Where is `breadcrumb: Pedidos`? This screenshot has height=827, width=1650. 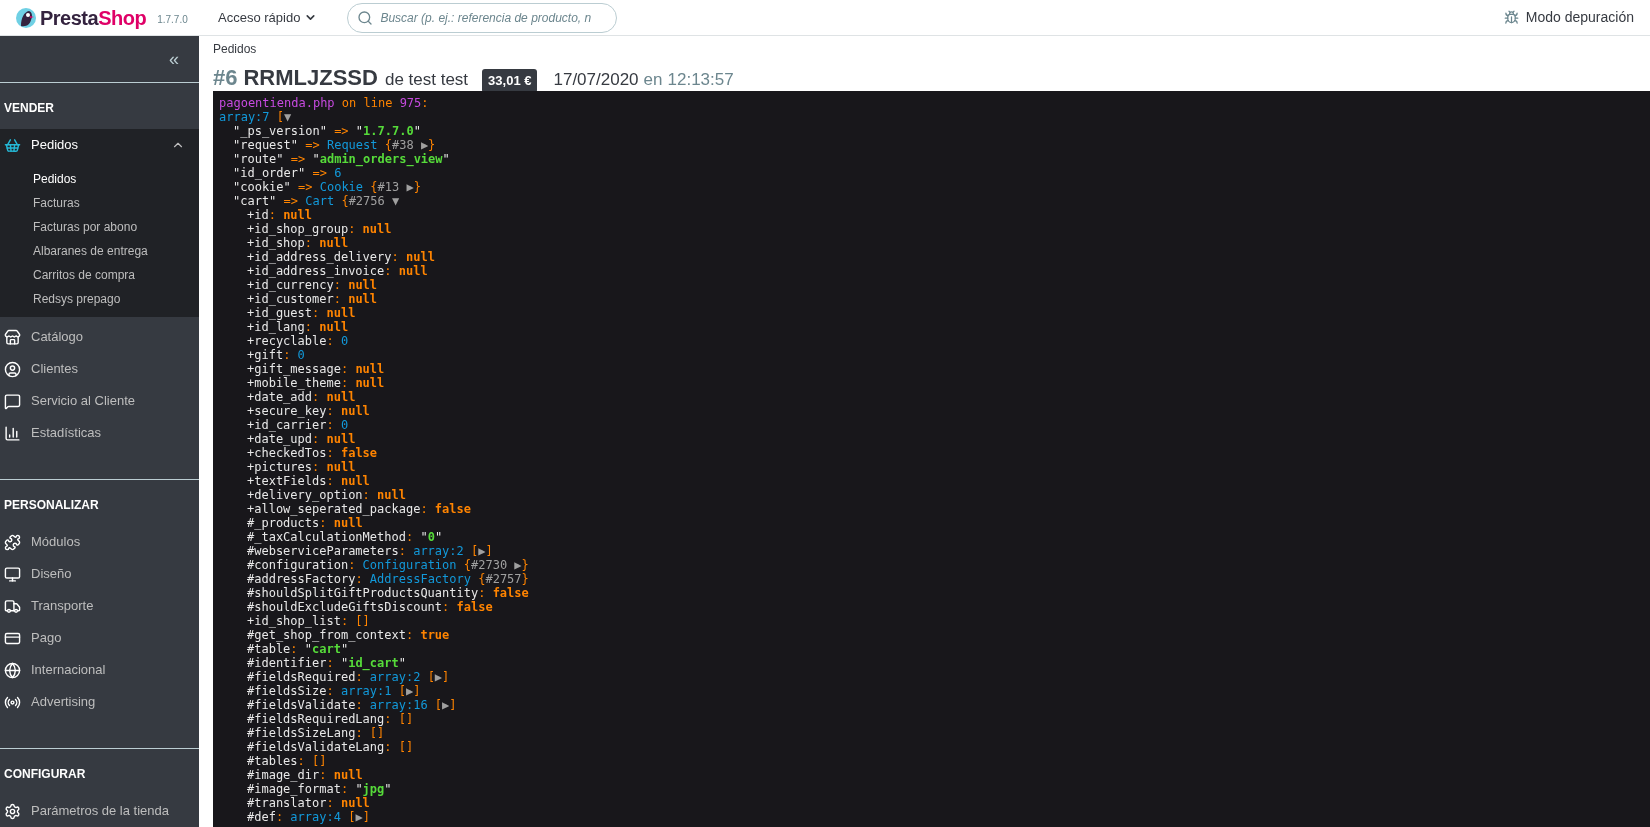
breadcrumb: Pedidos is located at coordinates (931, 49).